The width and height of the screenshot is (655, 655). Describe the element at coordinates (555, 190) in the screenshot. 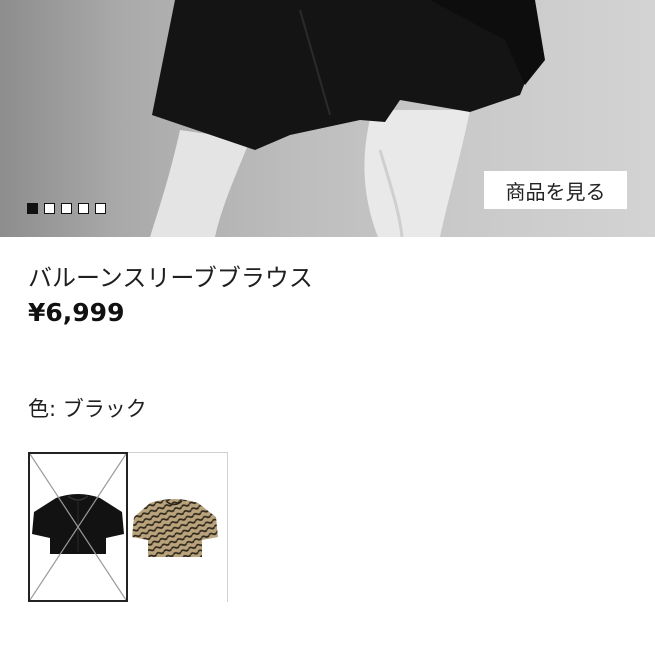

I see `view-product-button: 商品を見る` at that location.